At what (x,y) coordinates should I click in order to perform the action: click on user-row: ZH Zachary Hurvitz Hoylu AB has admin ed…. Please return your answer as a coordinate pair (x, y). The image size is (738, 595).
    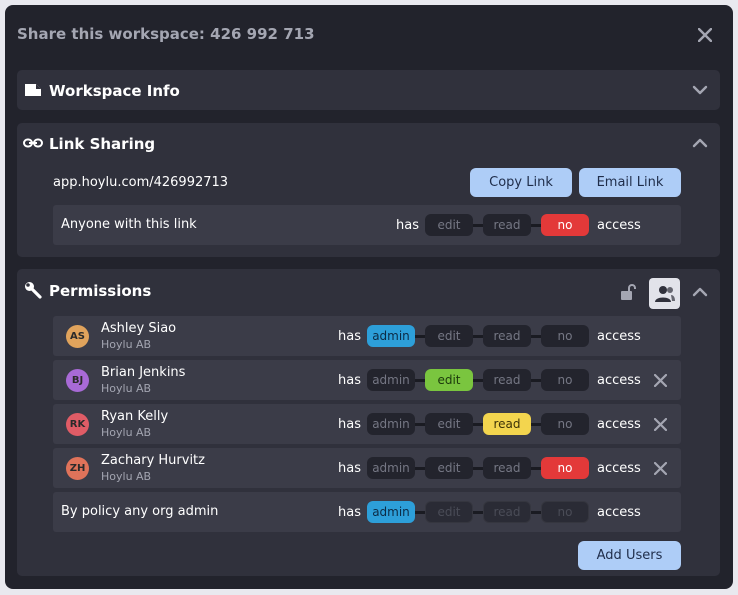
    Looking at the image, I should click on (367, 468).